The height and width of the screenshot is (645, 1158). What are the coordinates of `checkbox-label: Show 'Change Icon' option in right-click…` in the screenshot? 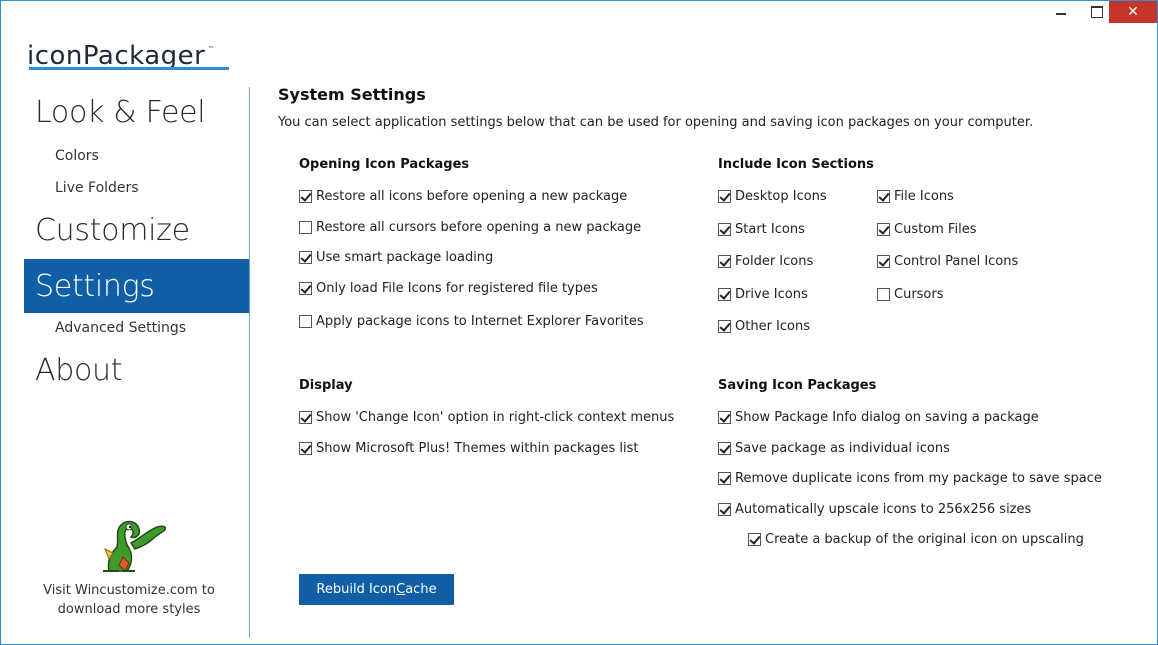 It's located at (495, 417).